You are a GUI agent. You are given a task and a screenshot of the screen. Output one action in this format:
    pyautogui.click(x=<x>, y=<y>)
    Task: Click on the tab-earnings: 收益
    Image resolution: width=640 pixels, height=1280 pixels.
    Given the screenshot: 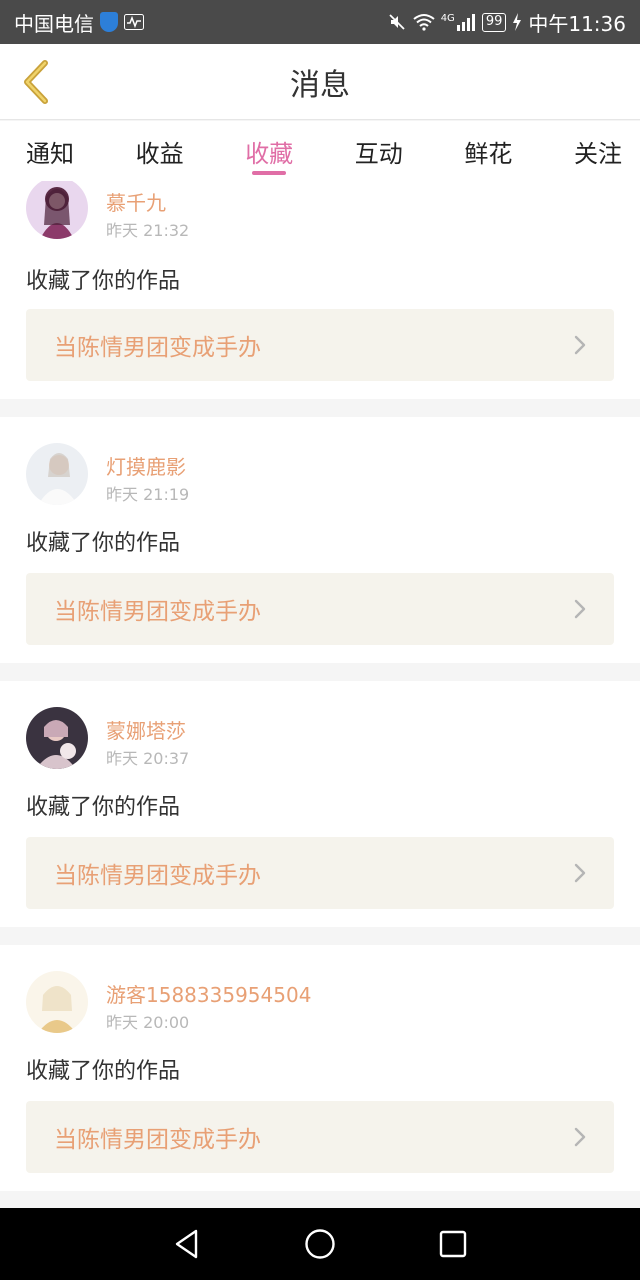 What is the action you would take?
    pyautogui.click(x=160, y=151)
    